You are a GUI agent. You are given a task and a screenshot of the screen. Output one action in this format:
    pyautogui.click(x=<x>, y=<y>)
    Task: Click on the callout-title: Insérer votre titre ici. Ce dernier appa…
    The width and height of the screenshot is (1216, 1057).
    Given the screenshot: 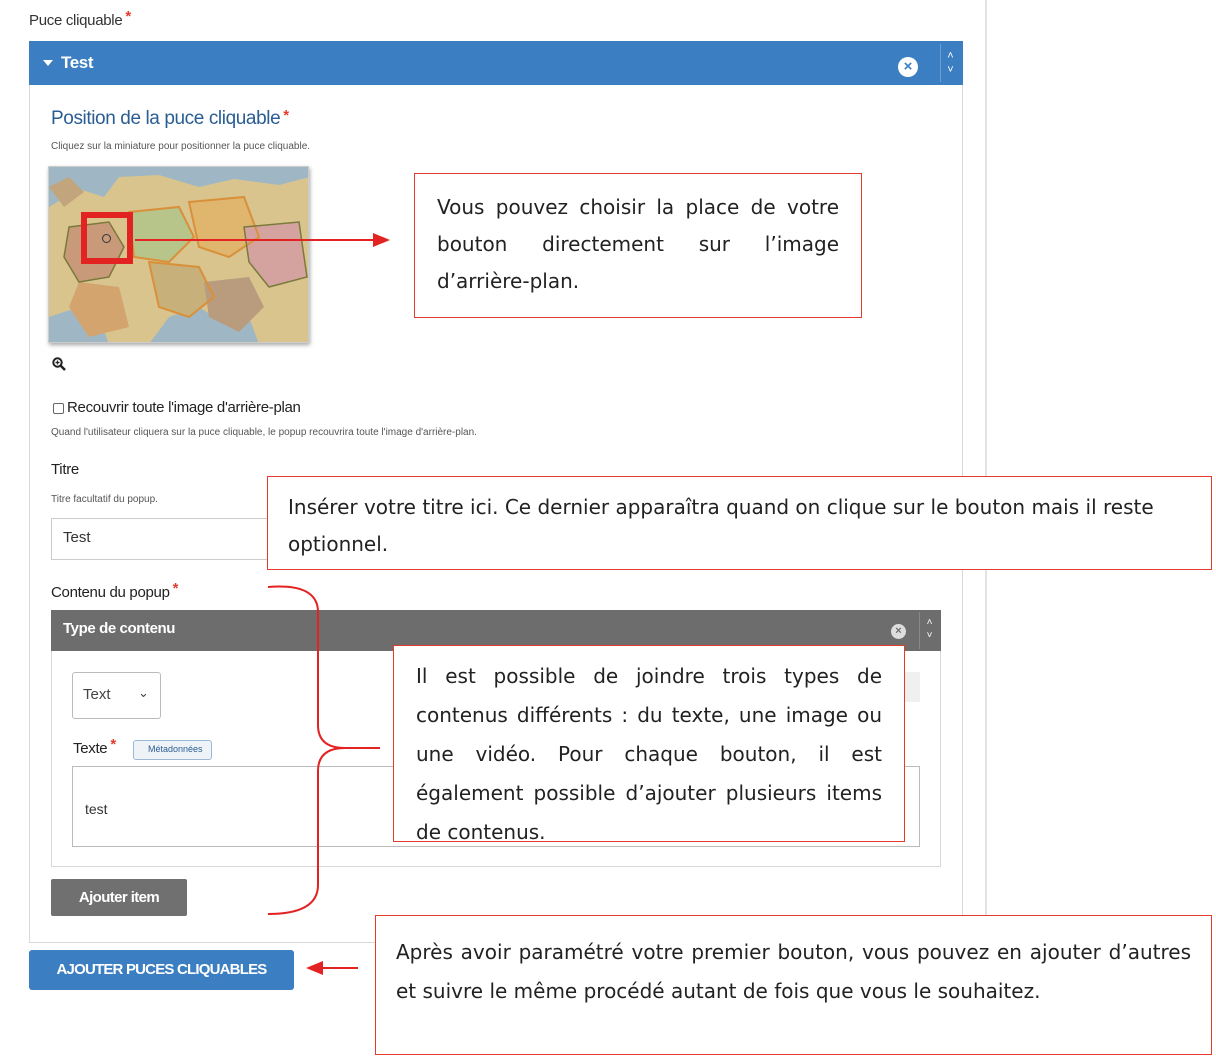 What is the action you would take?
    pyautogui.click(x=739, y=523)
    